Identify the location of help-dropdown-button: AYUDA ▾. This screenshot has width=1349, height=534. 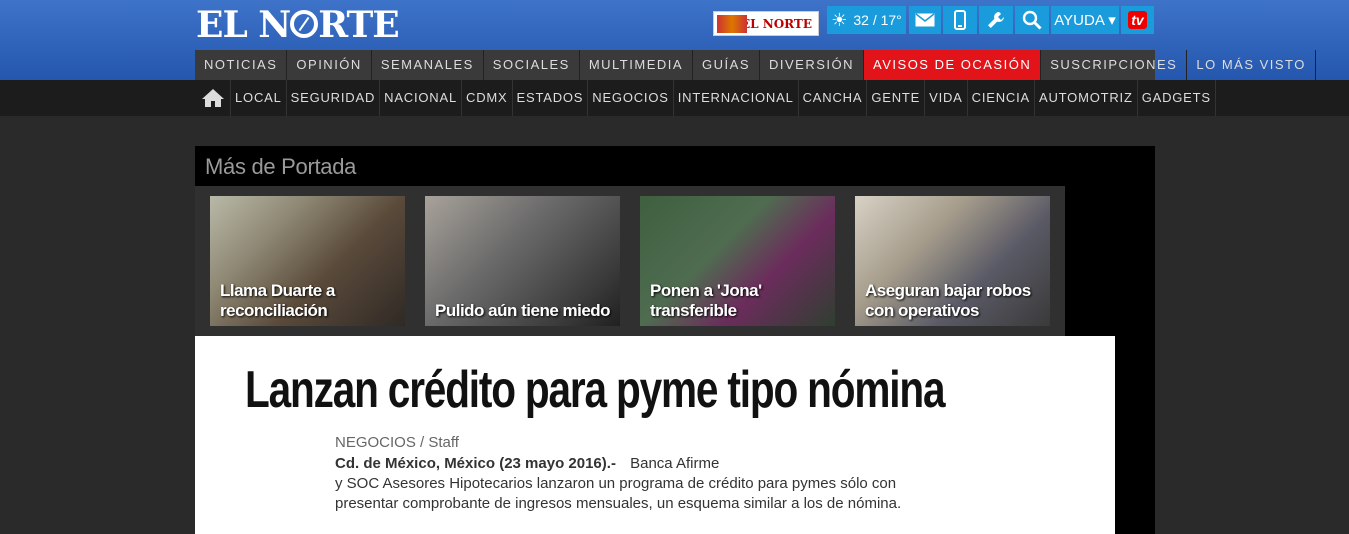
(1085, 20).